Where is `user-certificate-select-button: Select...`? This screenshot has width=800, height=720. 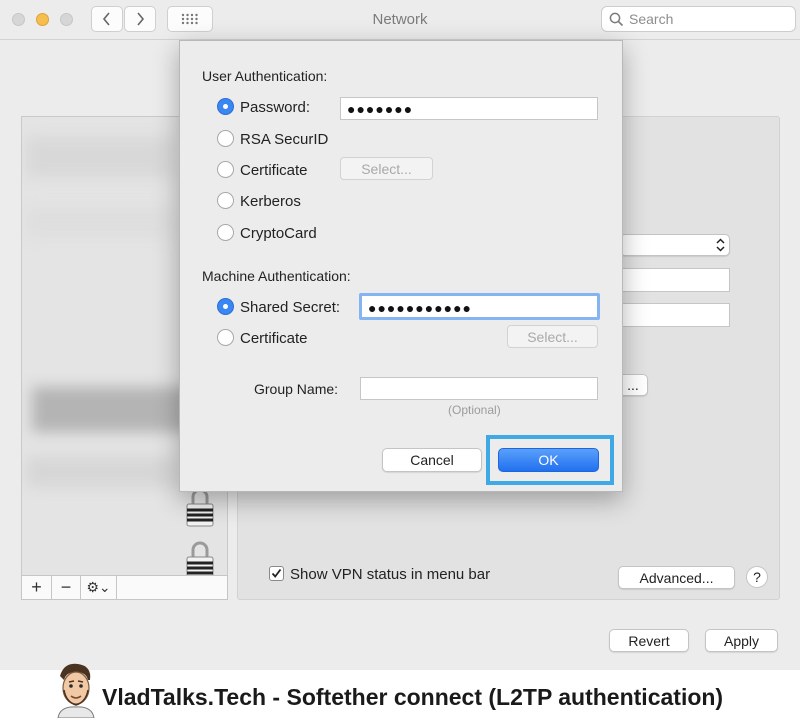
user-certificate-select-button: Select... is located at coordinates (386, 168).